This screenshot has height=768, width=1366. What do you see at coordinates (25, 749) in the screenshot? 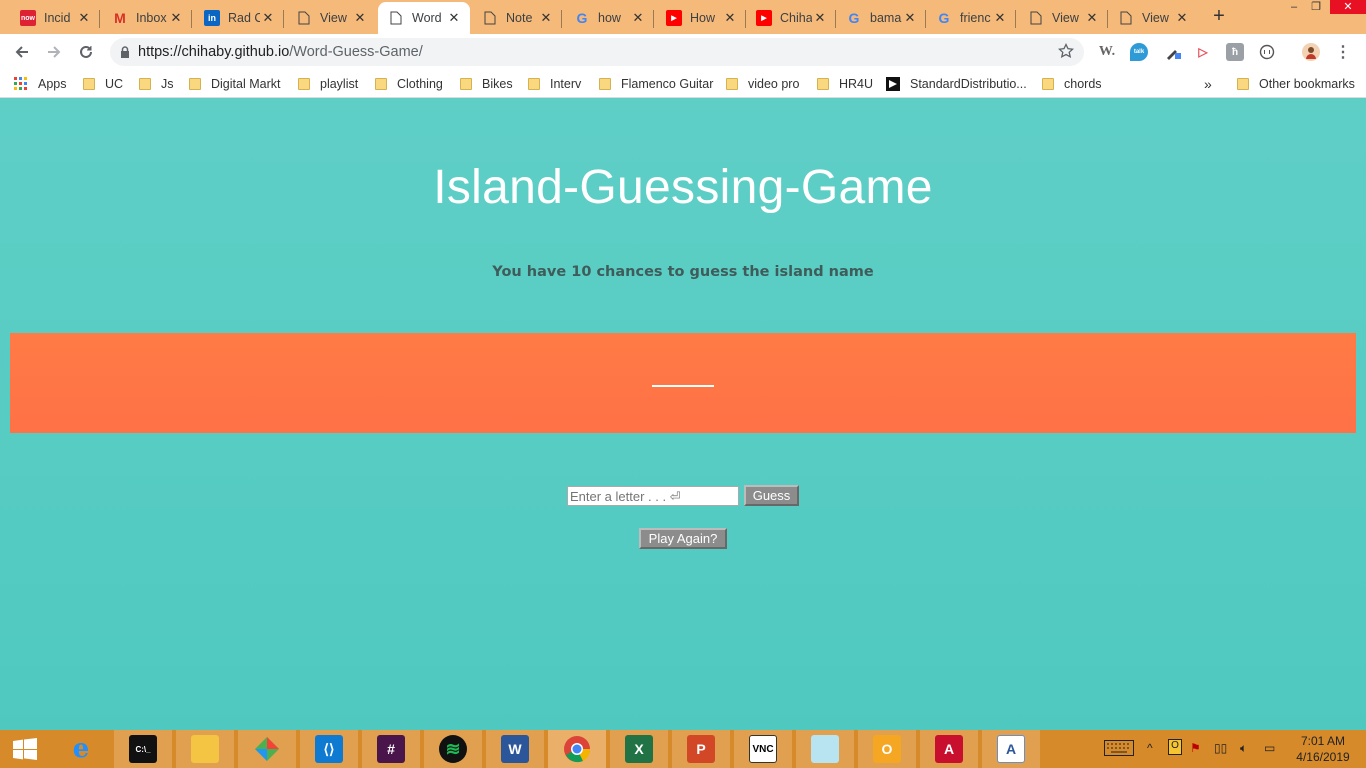
I see `start-button` at bounding box center [25, 749].